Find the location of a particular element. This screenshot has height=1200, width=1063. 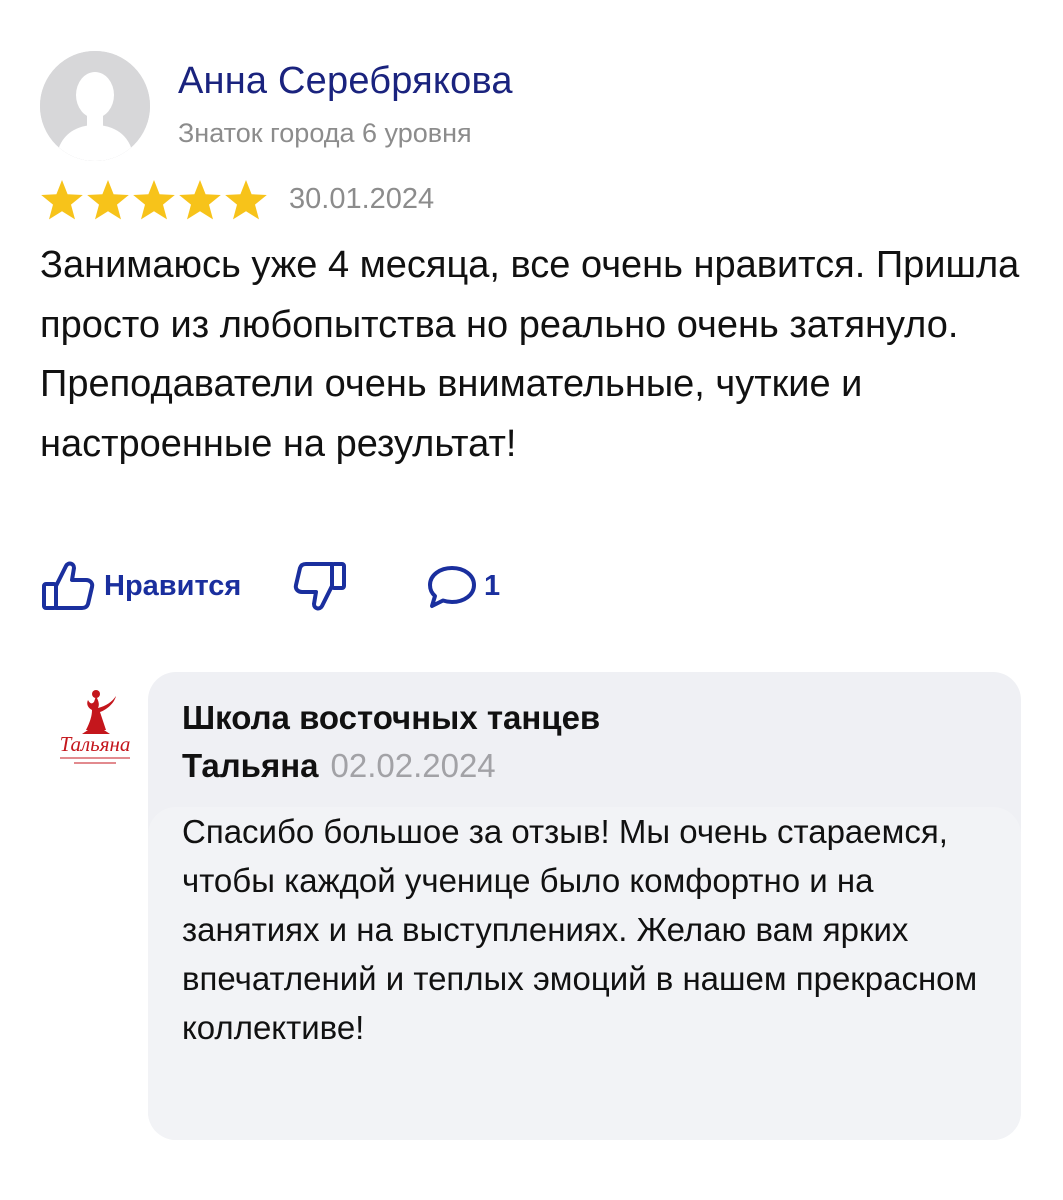

comment-bubble-icon is located at coordinates (452, 587).